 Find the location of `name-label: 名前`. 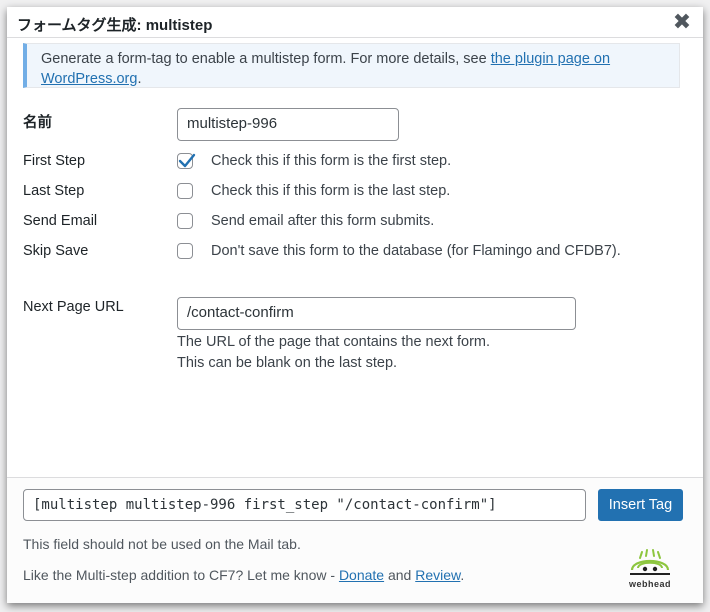

name-label: 名前 is located at coordinates (37, 123).